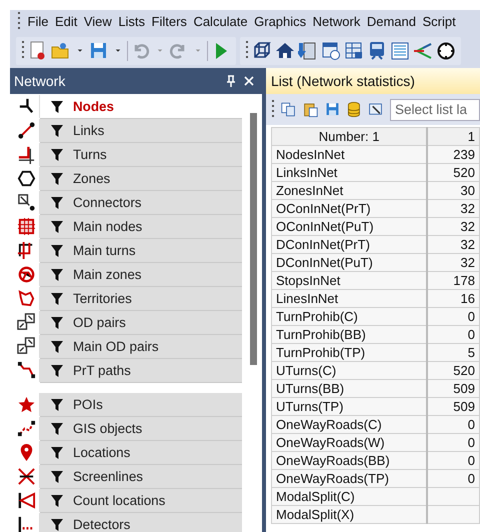 This screenshot has width=480, height=532. Describe the element at coordinates (350, 317) in the screenshot. I see `table-cell: TurnProhib(C)` at that location.